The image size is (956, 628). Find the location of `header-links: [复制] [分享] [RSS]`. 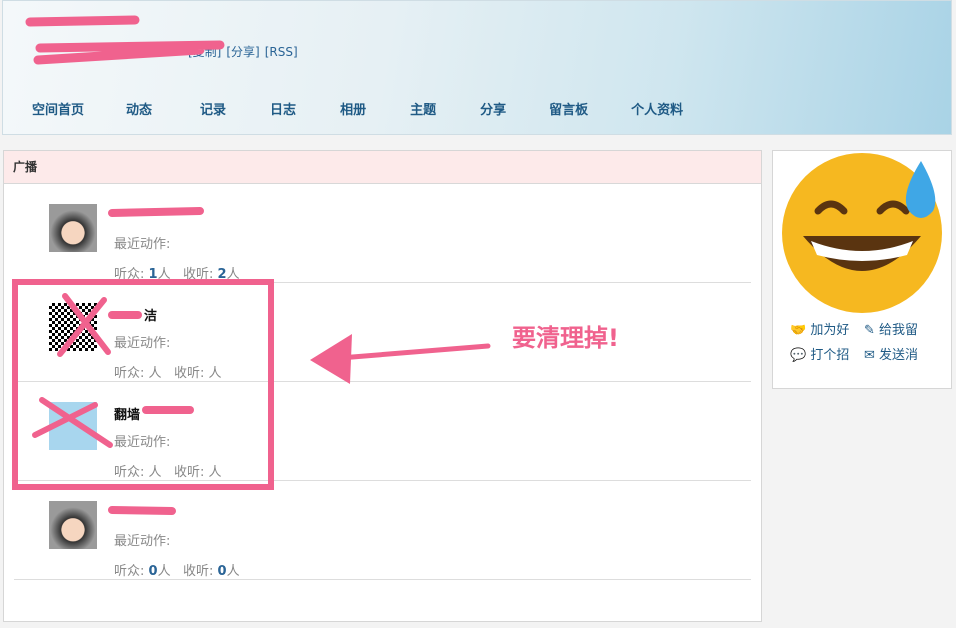

header-links: [复制] [分享] [RSS] is located at coordinates (245, 51).